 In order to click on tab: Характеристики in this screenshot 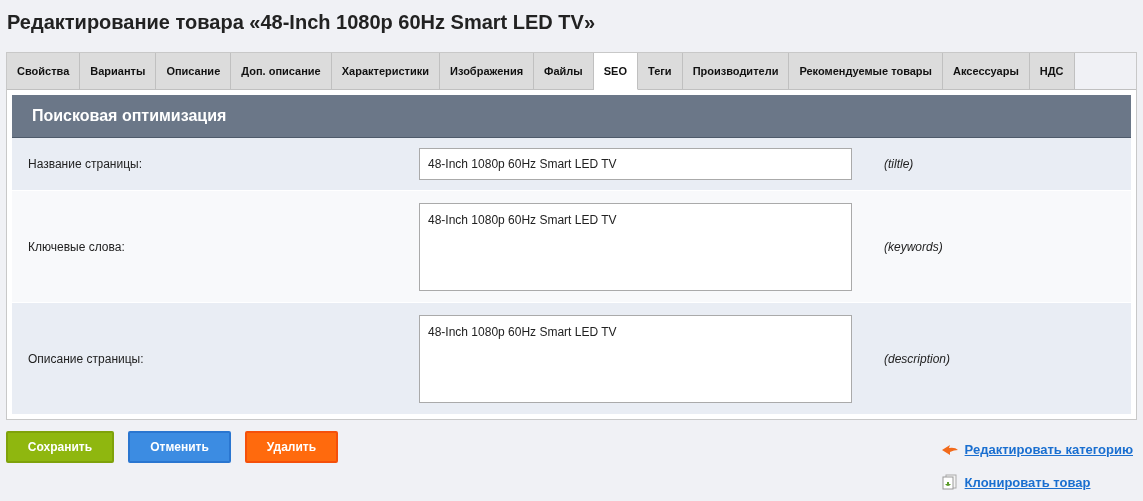, I will do `click(386, 71)`.